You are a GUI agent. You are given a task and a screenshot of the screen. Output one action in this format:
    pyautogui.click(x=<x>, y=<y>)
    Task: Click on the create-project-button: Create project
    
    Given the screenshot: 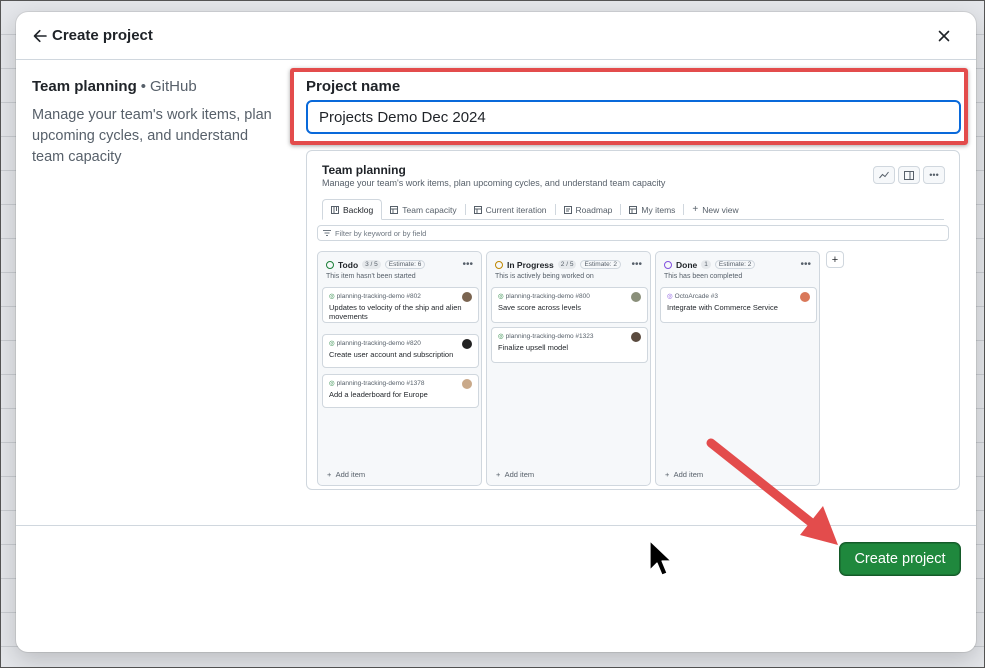 What is the action you would take?
    pyautogui.click(x=900, y=559)
    